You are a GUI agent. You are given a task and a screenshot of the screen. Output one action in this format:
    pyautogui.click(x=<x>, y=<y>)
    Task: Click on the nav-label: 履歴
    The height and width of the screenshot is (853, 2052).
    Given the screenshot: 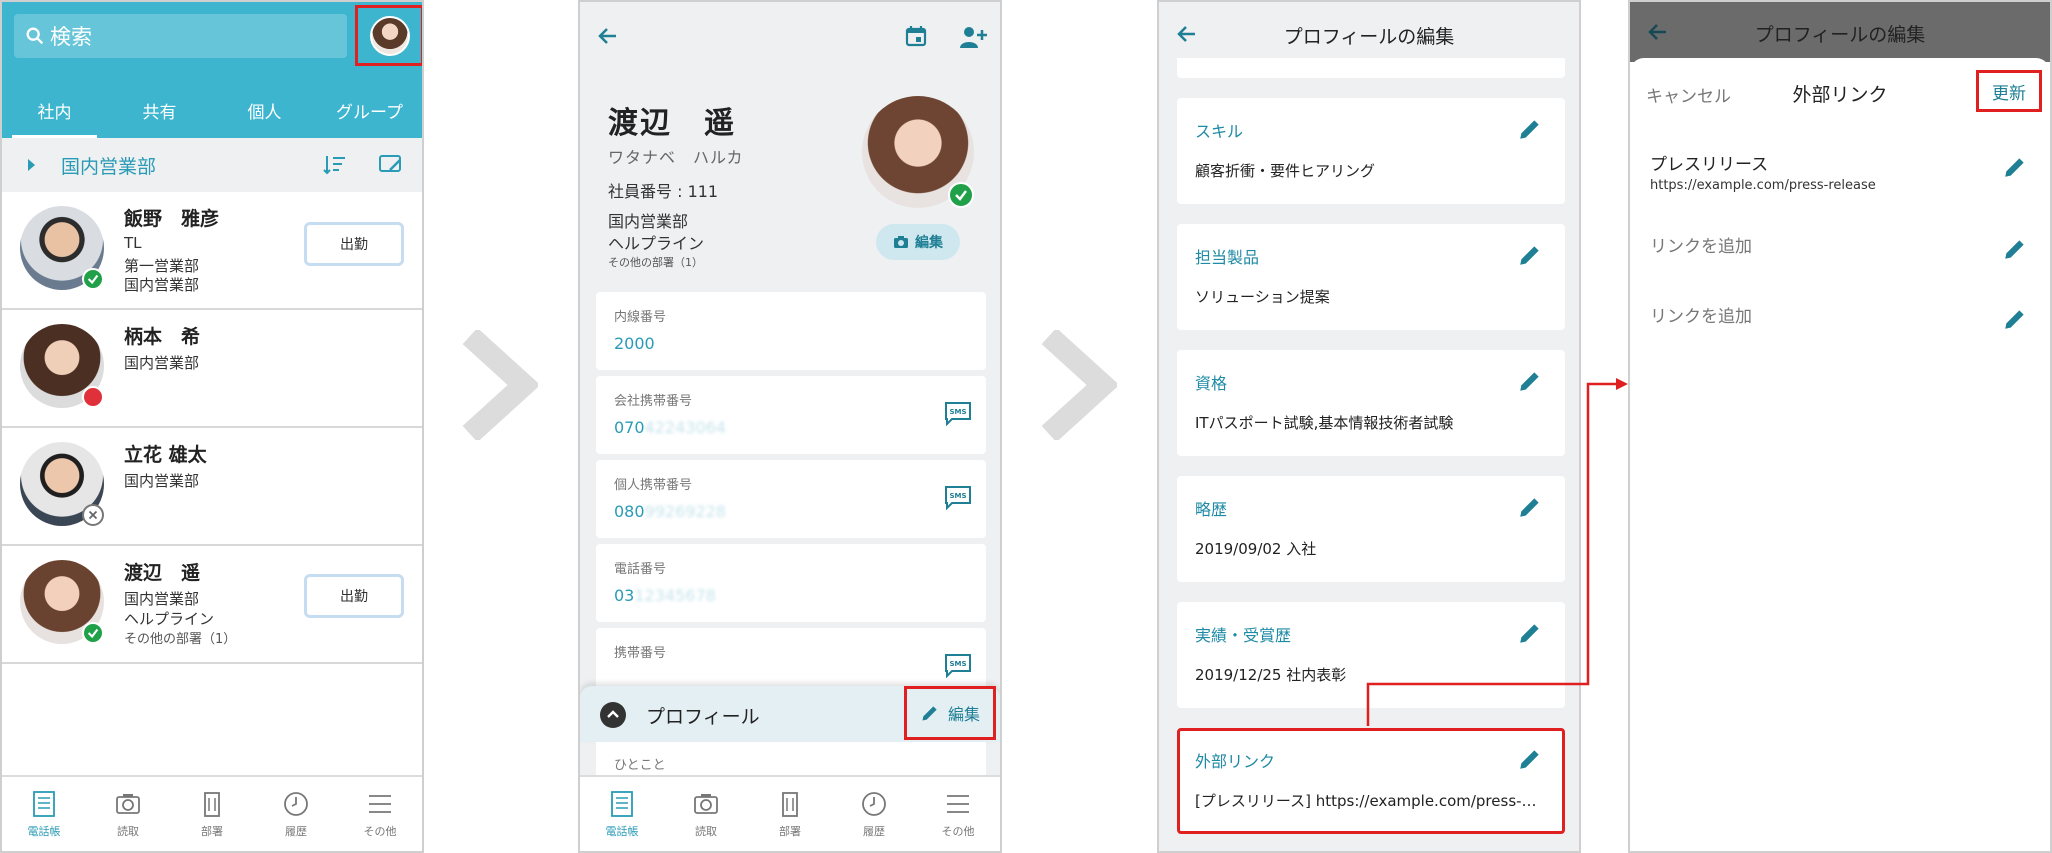 What is the action you would take?
    pyautogui.click(x=874, y=831)
    